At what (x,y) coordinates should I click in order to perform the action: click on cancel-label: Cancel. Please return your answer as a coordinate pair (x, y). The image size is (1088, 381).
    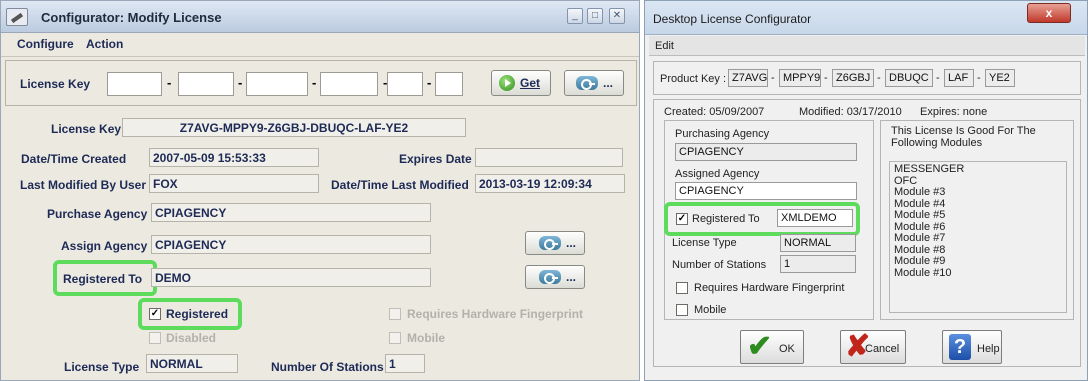
    Looking at the image, I should click on (882, 349).